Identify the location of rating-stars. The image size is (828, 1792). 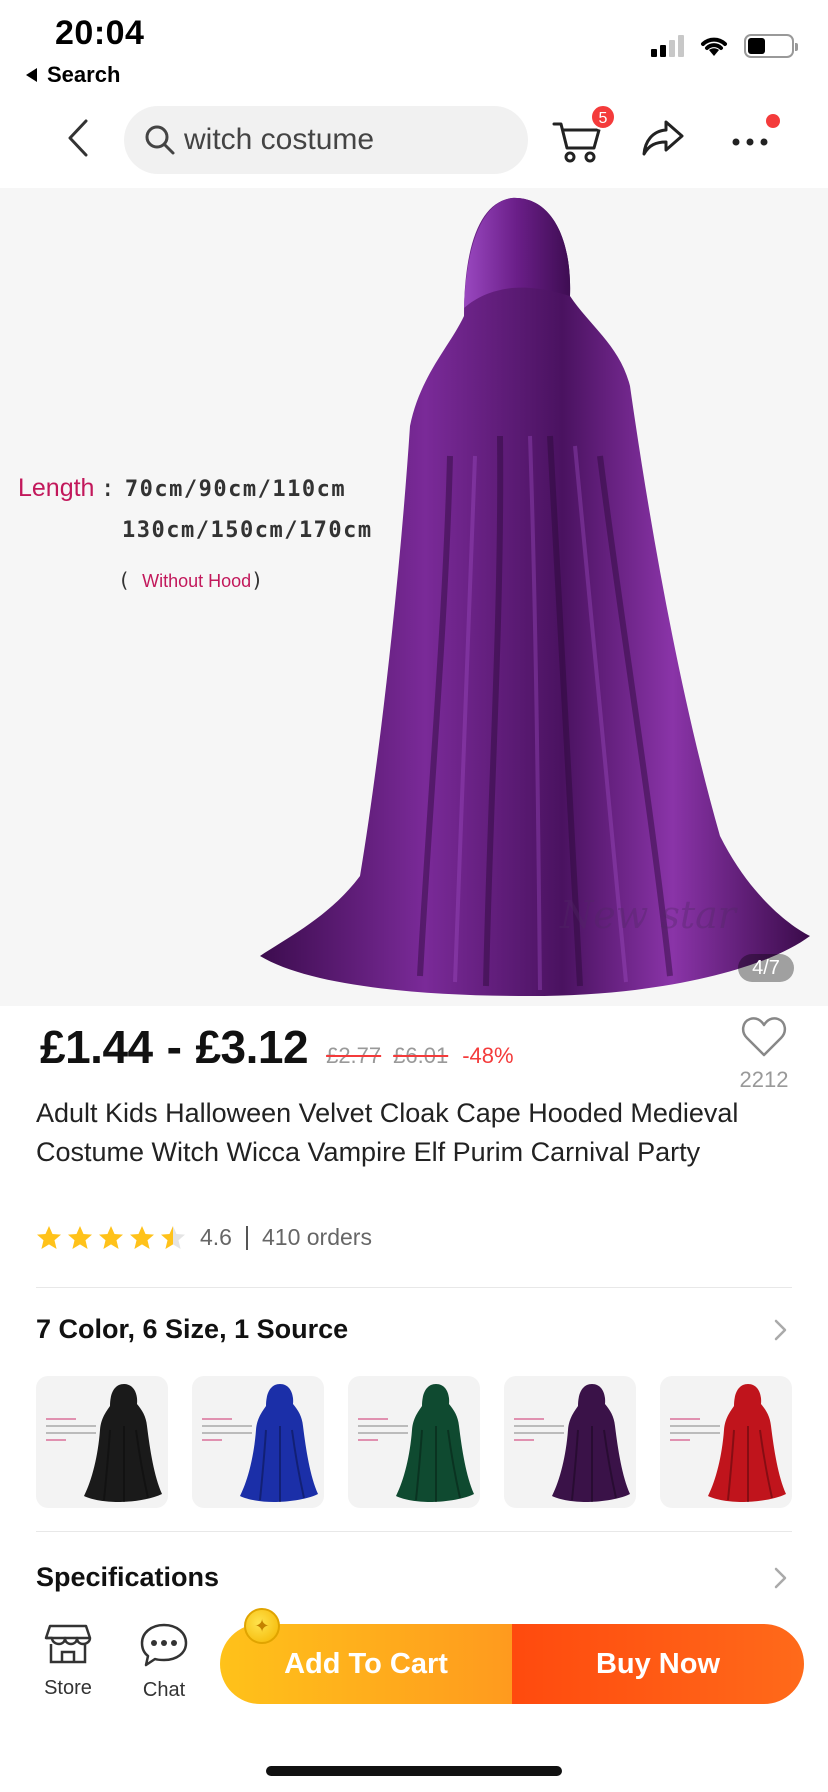
(111, 1238).